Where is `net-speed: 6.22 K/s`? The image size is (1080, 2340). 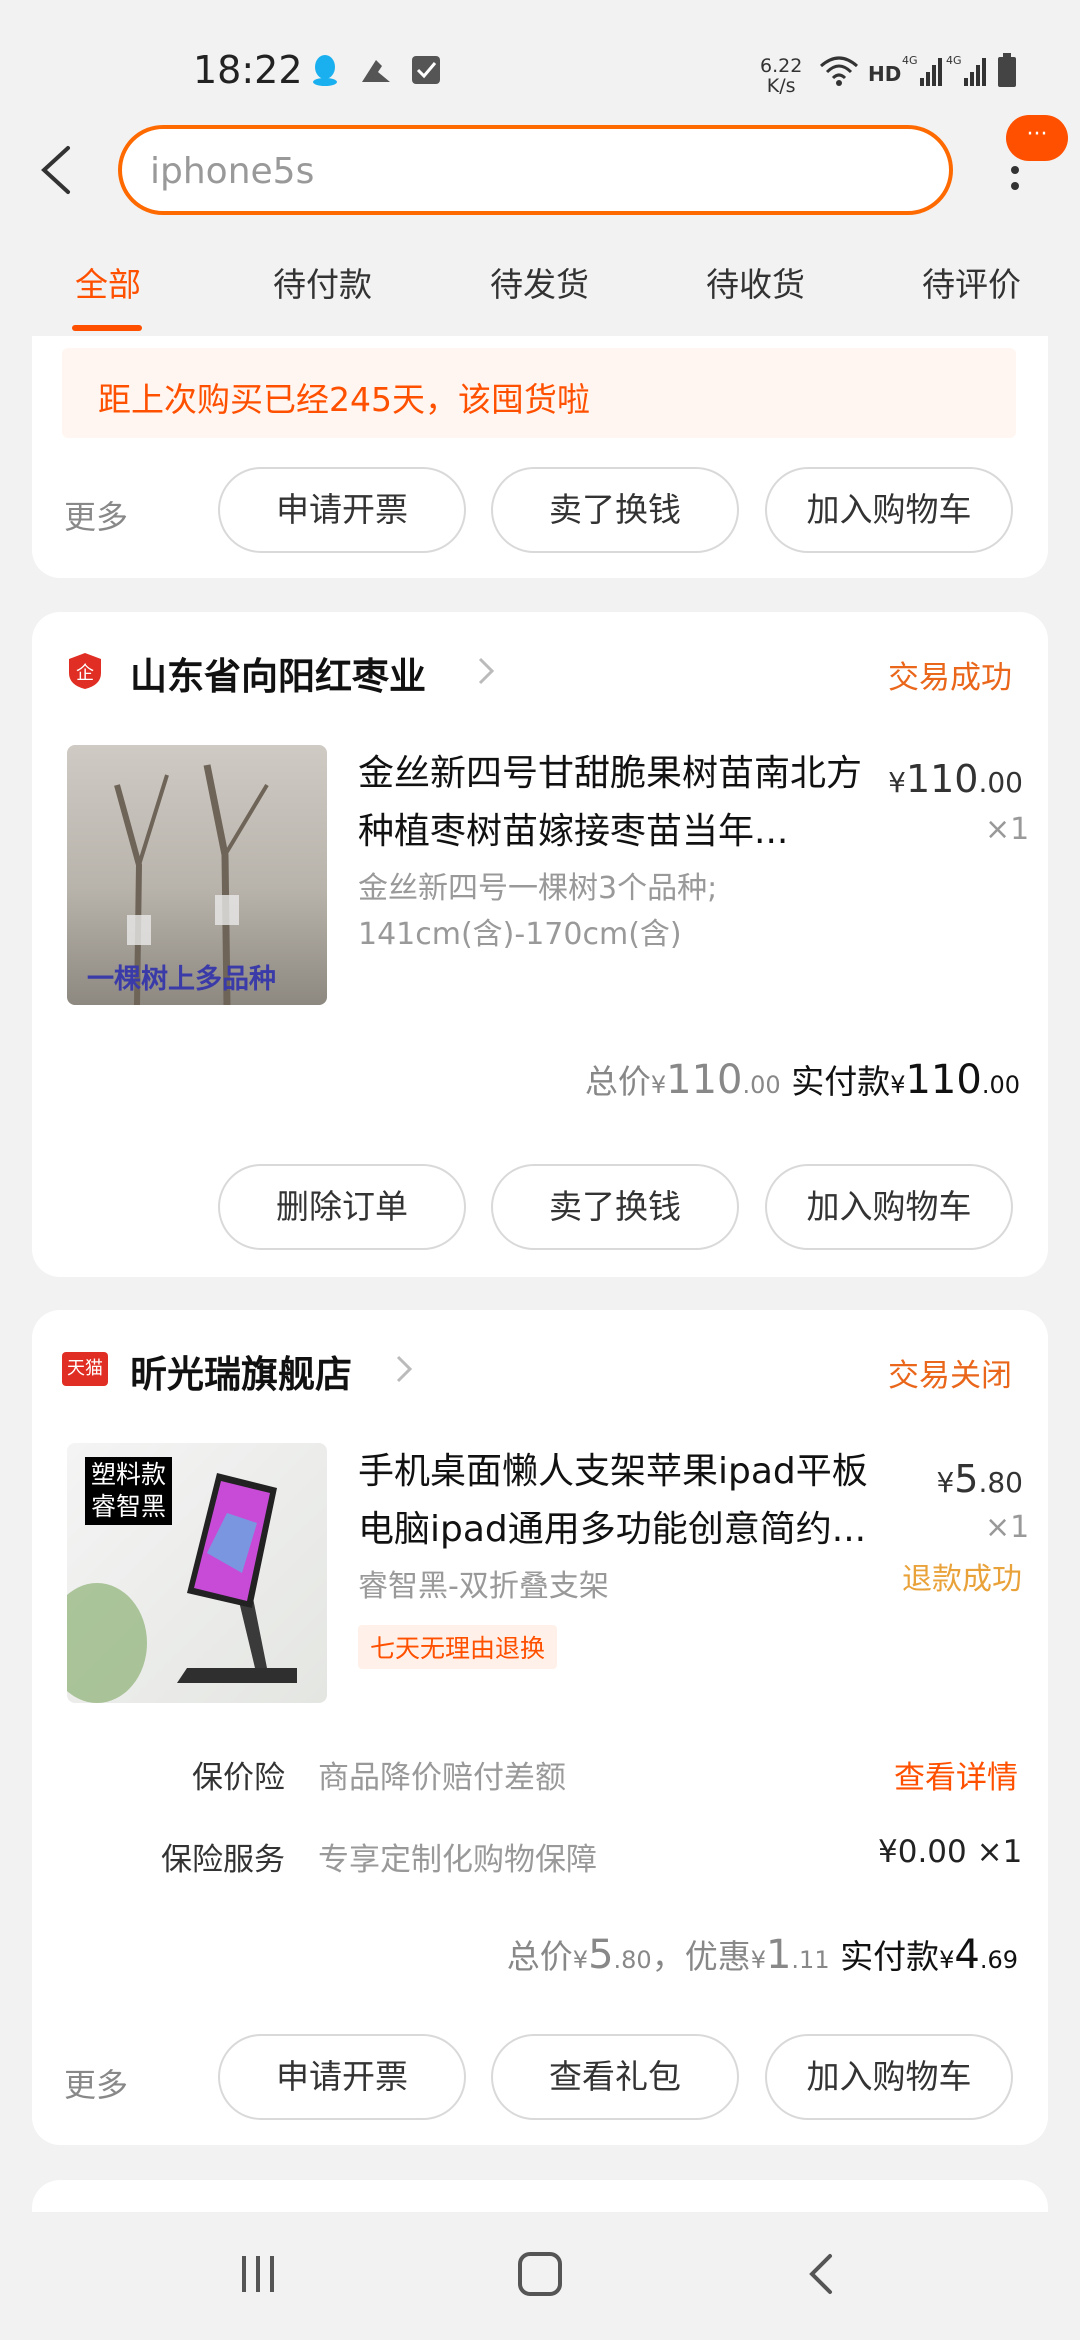
net-speed: 6.22 K/s is located at coordinates (781, 76).